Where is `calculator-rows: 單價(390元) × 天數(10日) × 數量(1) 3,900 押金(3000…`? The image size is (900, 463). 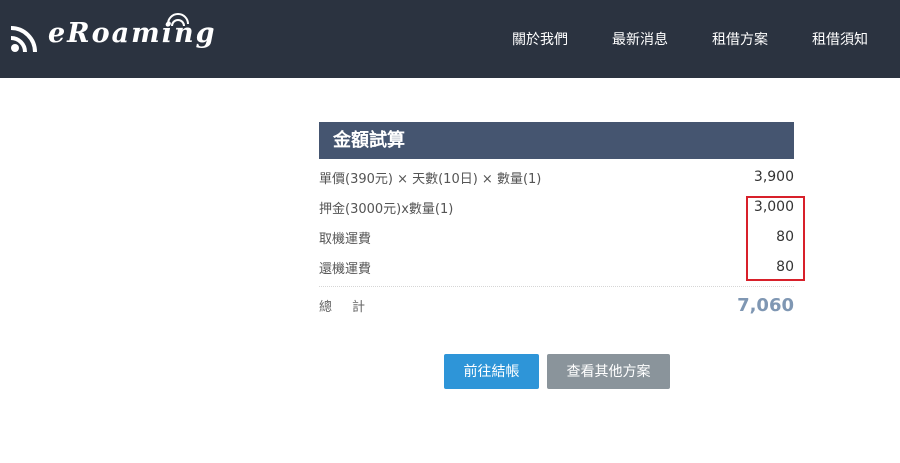 calculator-rows: 單價(390元) × 天數(10日) × 數量(1) 3,900 押金(3000… is located at coordinates (556, 222).